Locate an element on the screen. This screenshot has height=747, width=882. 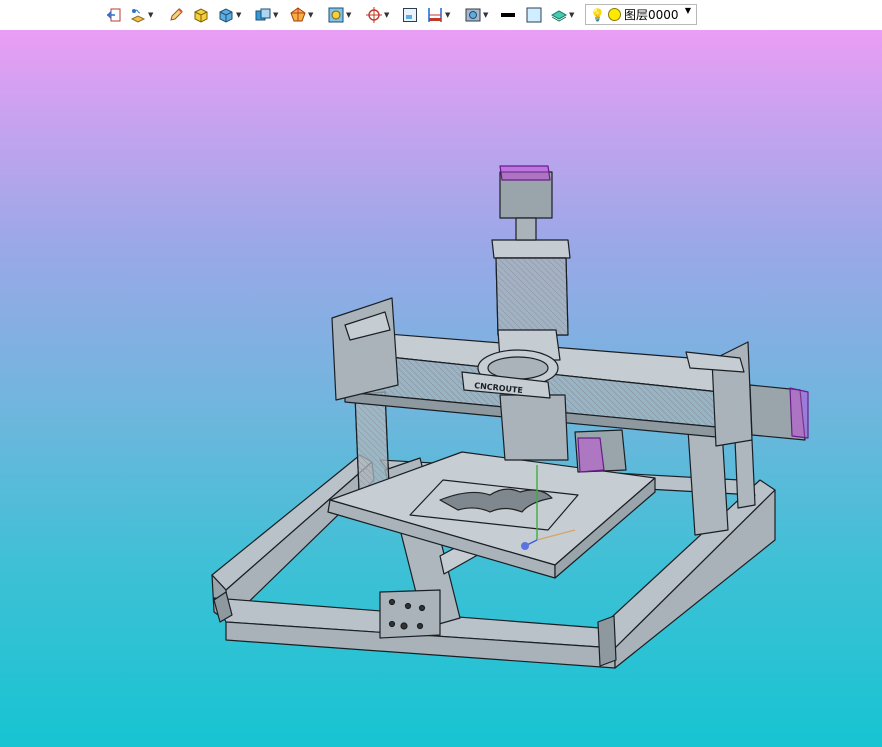
x-stepper-motor is located at coordinates (779, 412).